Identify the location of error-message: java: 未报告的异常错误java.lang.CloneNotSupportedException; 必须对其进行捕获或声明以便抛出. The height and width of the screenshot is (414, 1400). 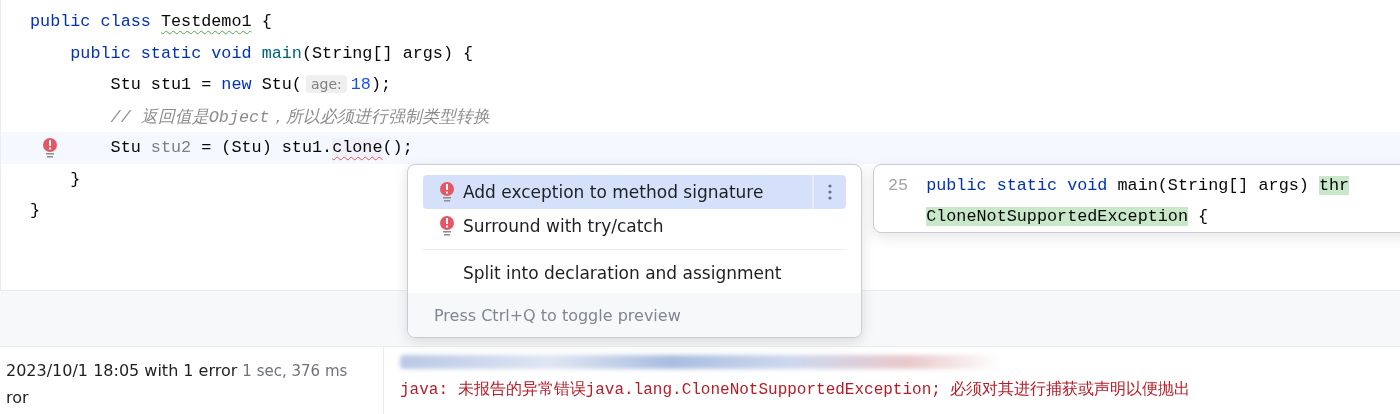
(796, 389).